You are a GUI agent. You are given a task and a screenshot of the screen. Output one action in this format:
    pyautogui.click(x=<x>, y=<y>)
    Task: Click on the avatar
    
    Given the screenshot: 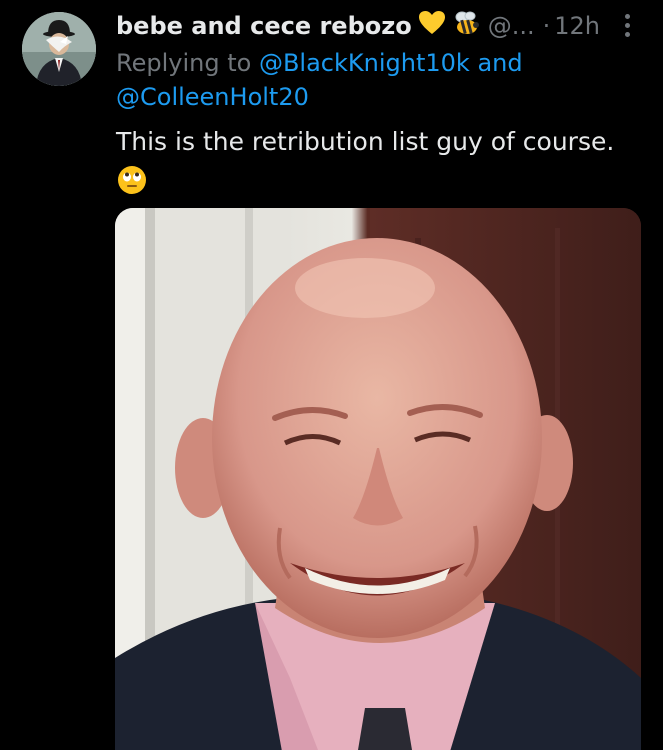 What is the action you would take?
    pyautogui.click(x=59, y=49)
    